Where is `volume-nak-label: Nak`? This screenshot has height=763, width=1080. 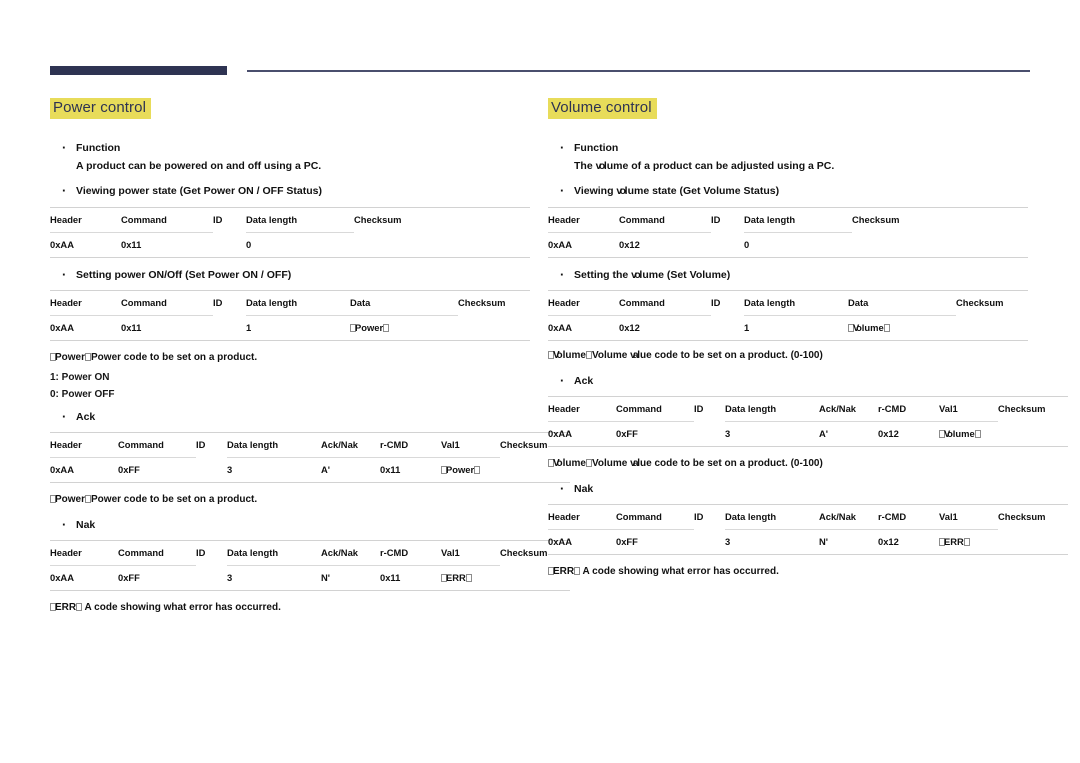 volume-nak-label: Nak is located at coordinates (788, 489).